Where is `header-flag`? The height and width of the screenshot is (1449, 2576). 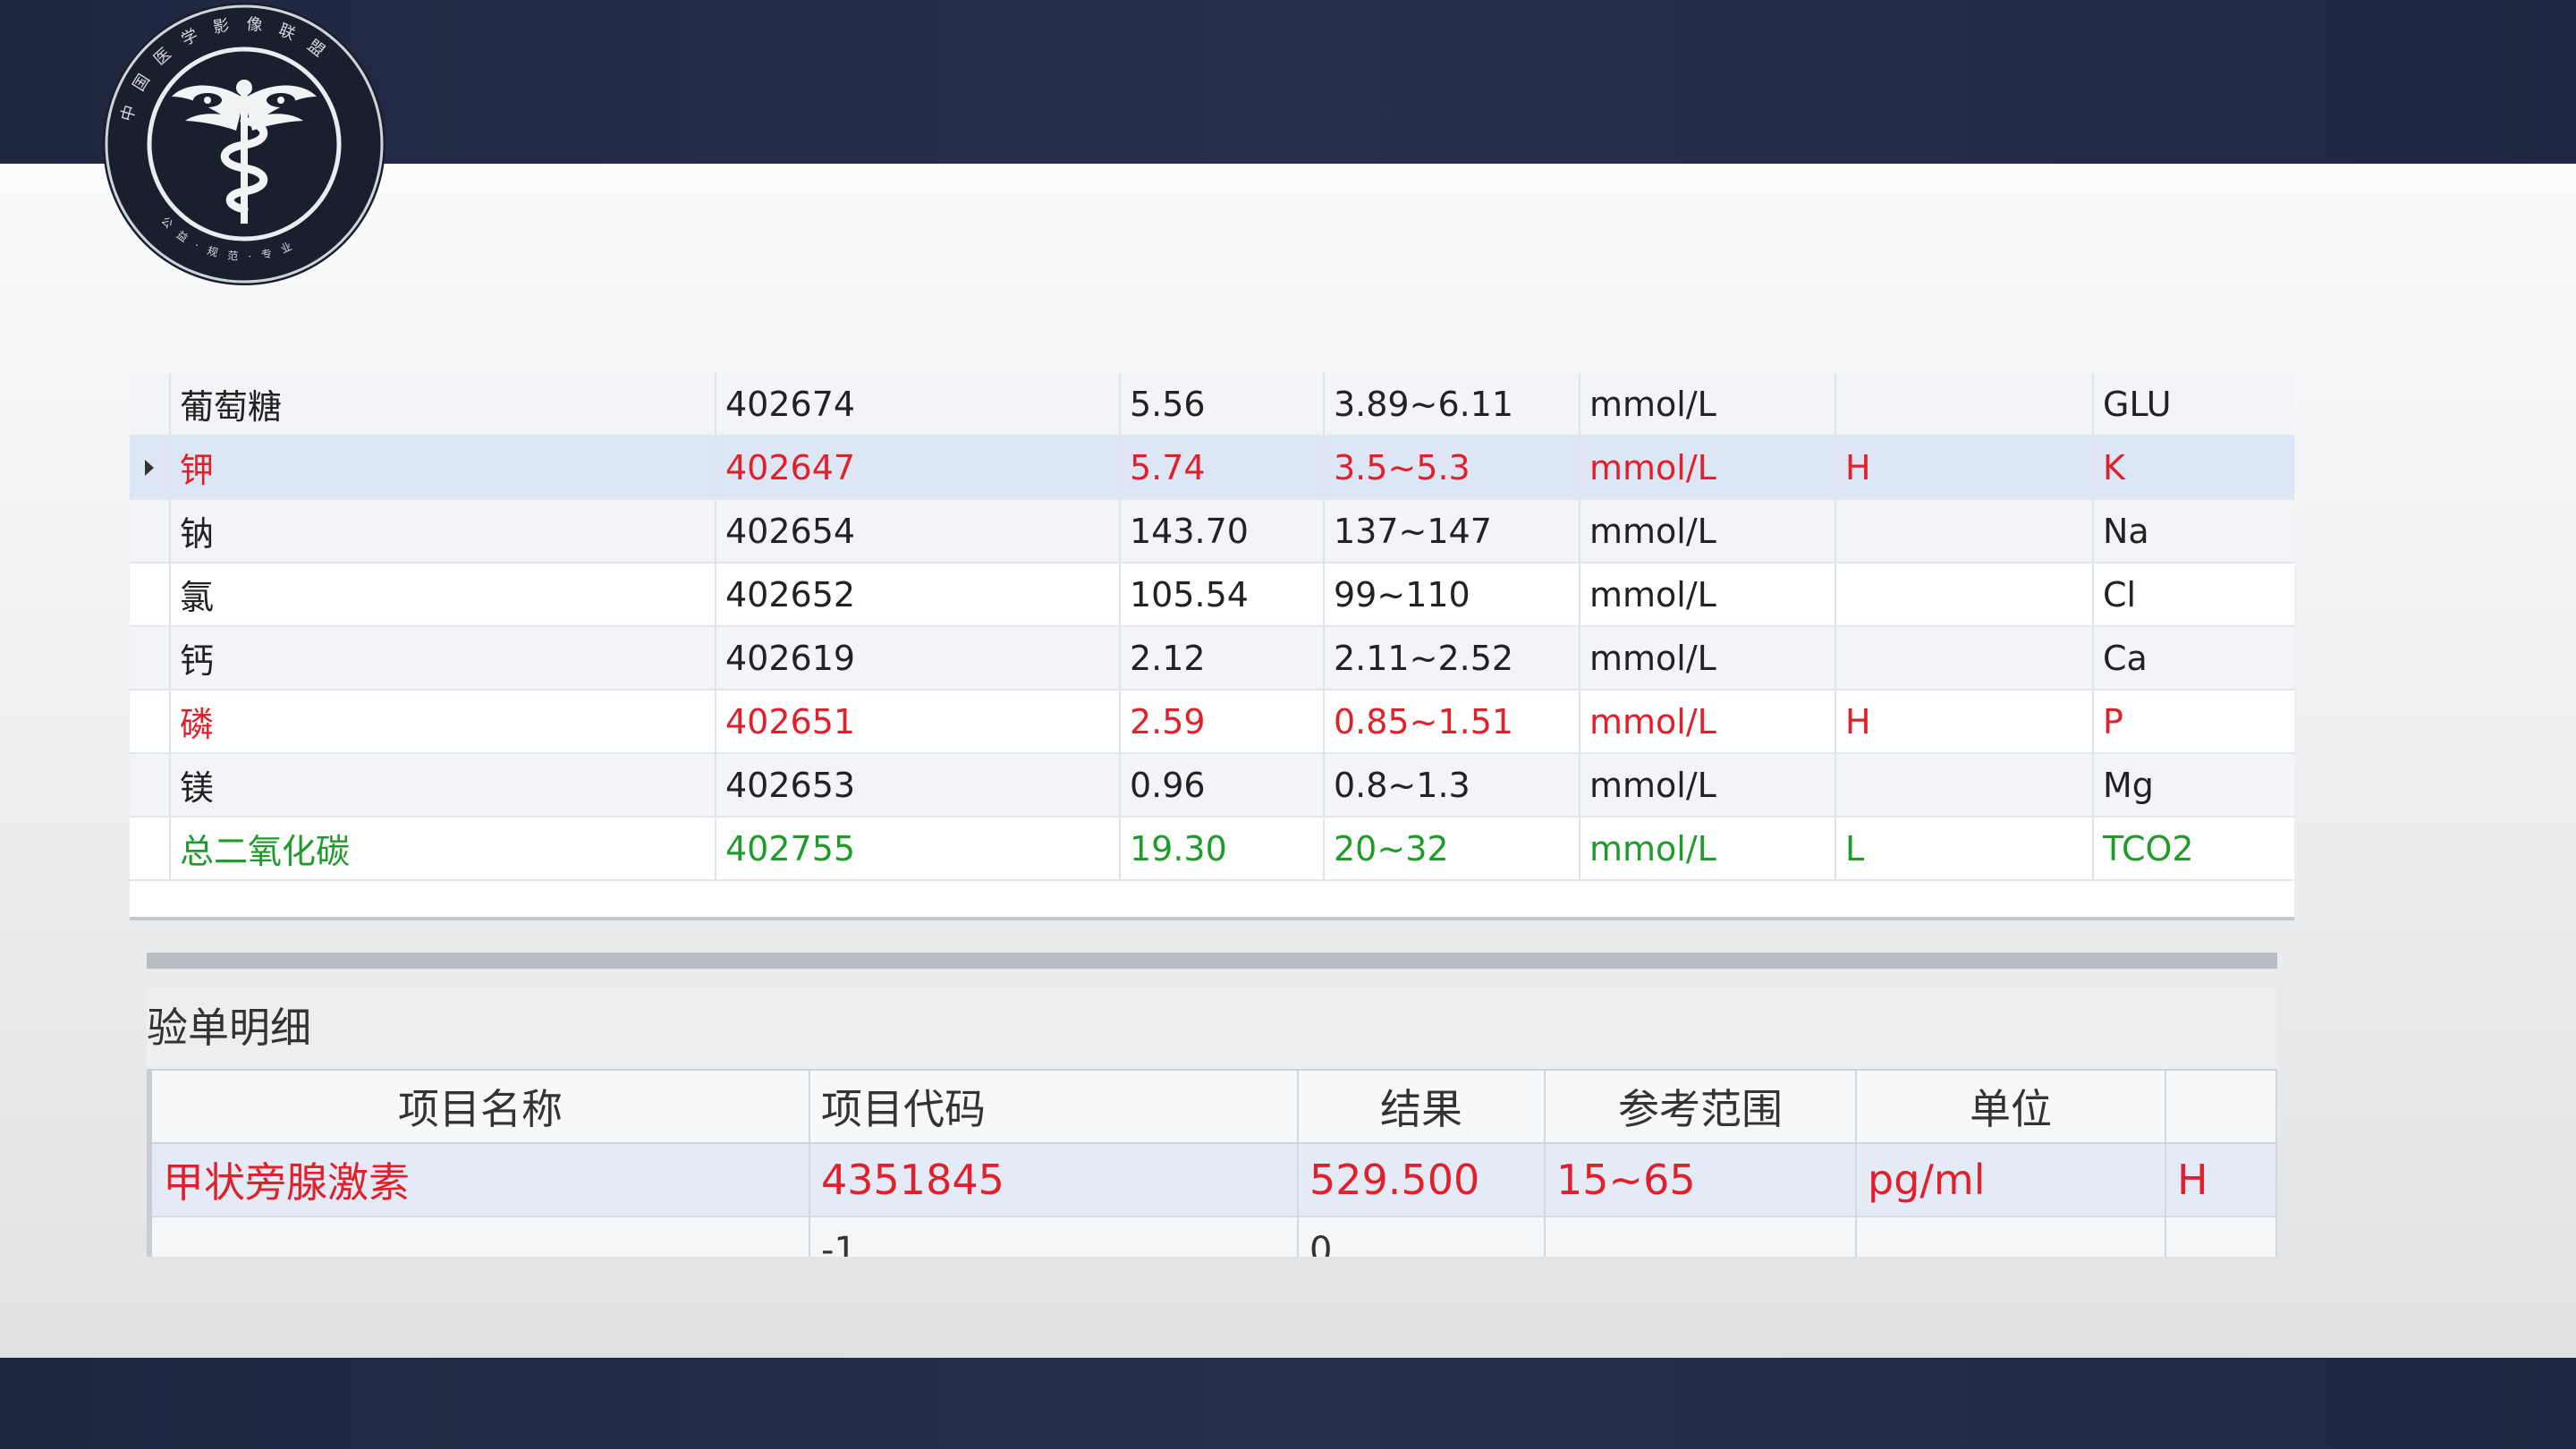 header-flag is located at coordinates (2221, 1106).